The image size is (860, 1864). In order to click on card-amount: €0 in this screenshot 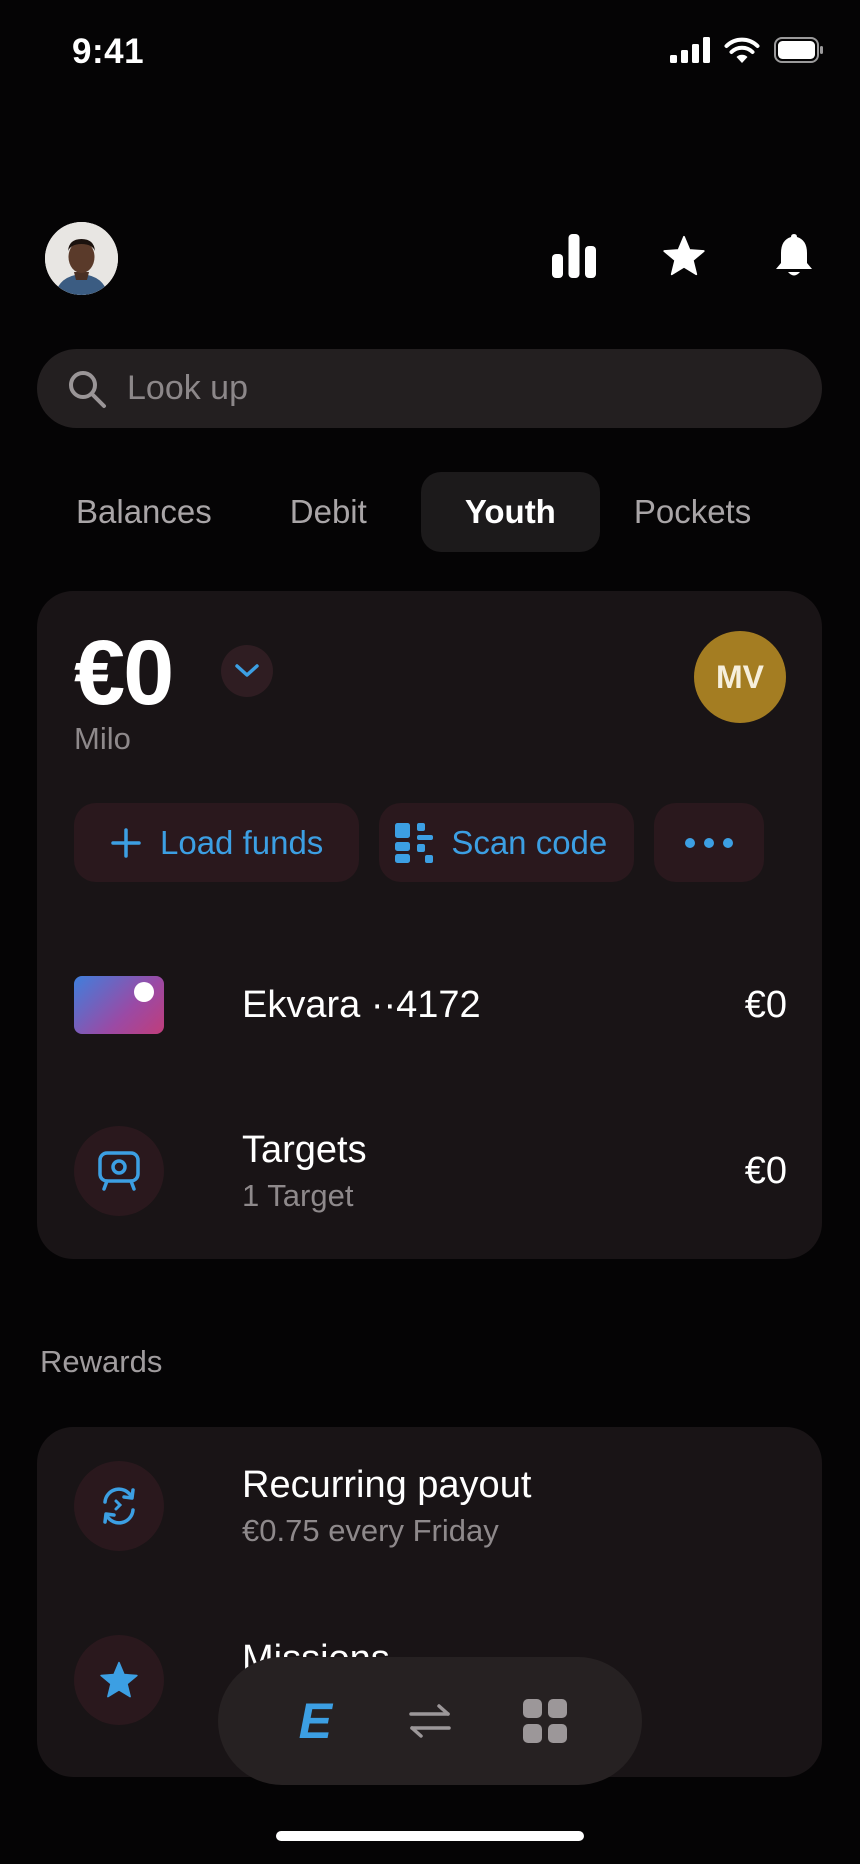, I will do `click(765, 1004)`.